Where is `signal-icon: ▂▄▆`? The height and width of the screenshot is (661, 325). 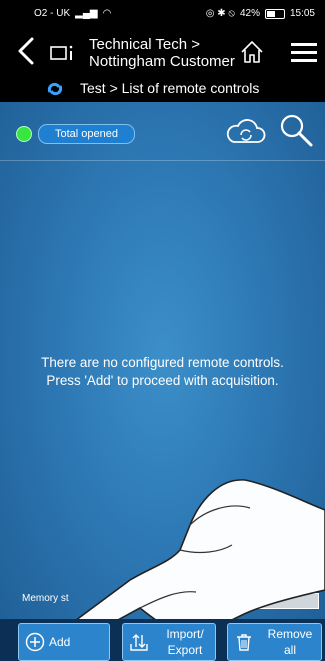
signal-icon: ▂▄▆ is located at coordinates (86, 13).